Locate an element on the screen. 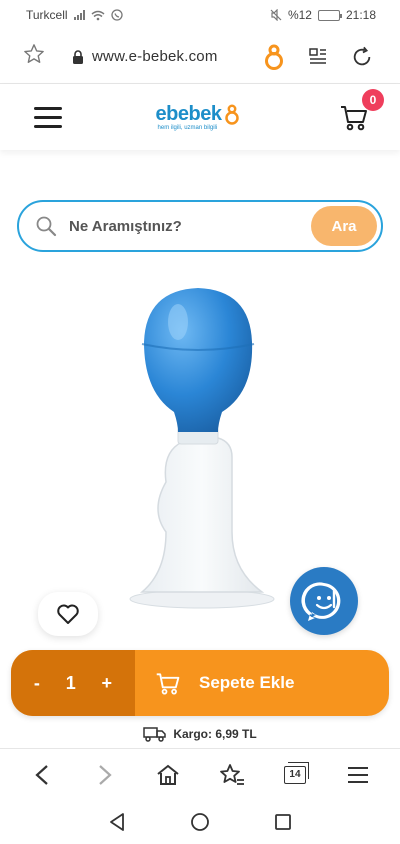 This screenshot has height=844, width=400. home-button is located at coordinates (168, 775).